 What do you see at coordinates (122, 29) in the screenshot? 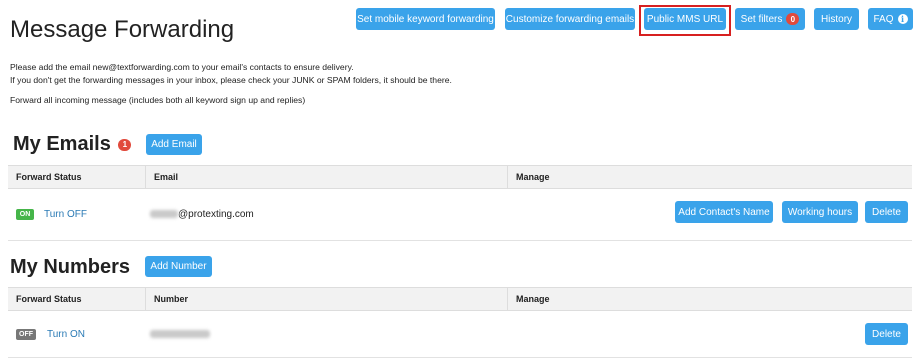
I see `page-title: Message Forwarding` at bounding box center [122, 29].